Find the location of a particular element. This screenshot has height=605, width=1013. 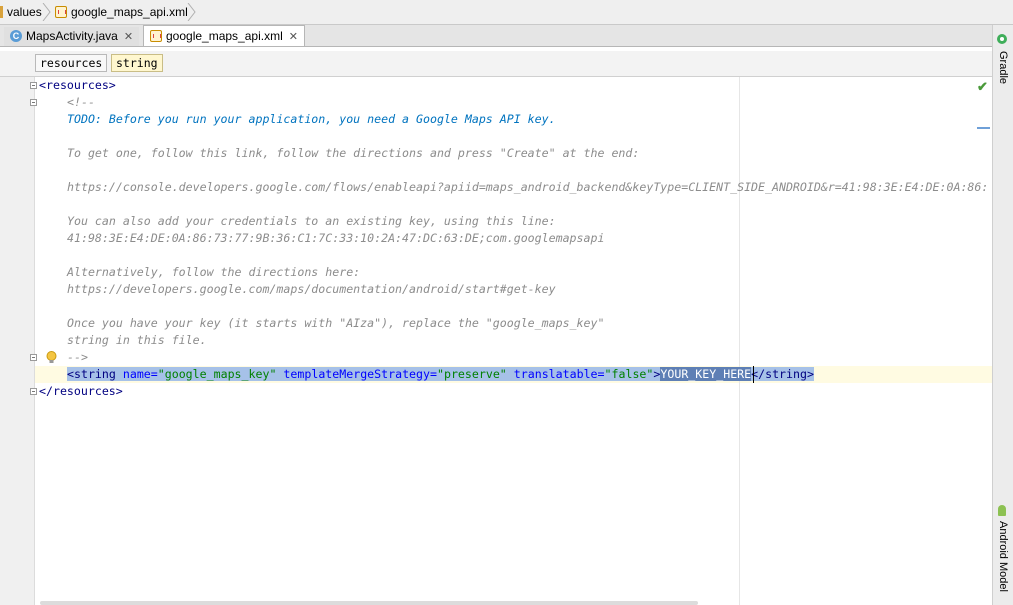

horizontal-scrollbar is located at coordinates (369, 603).